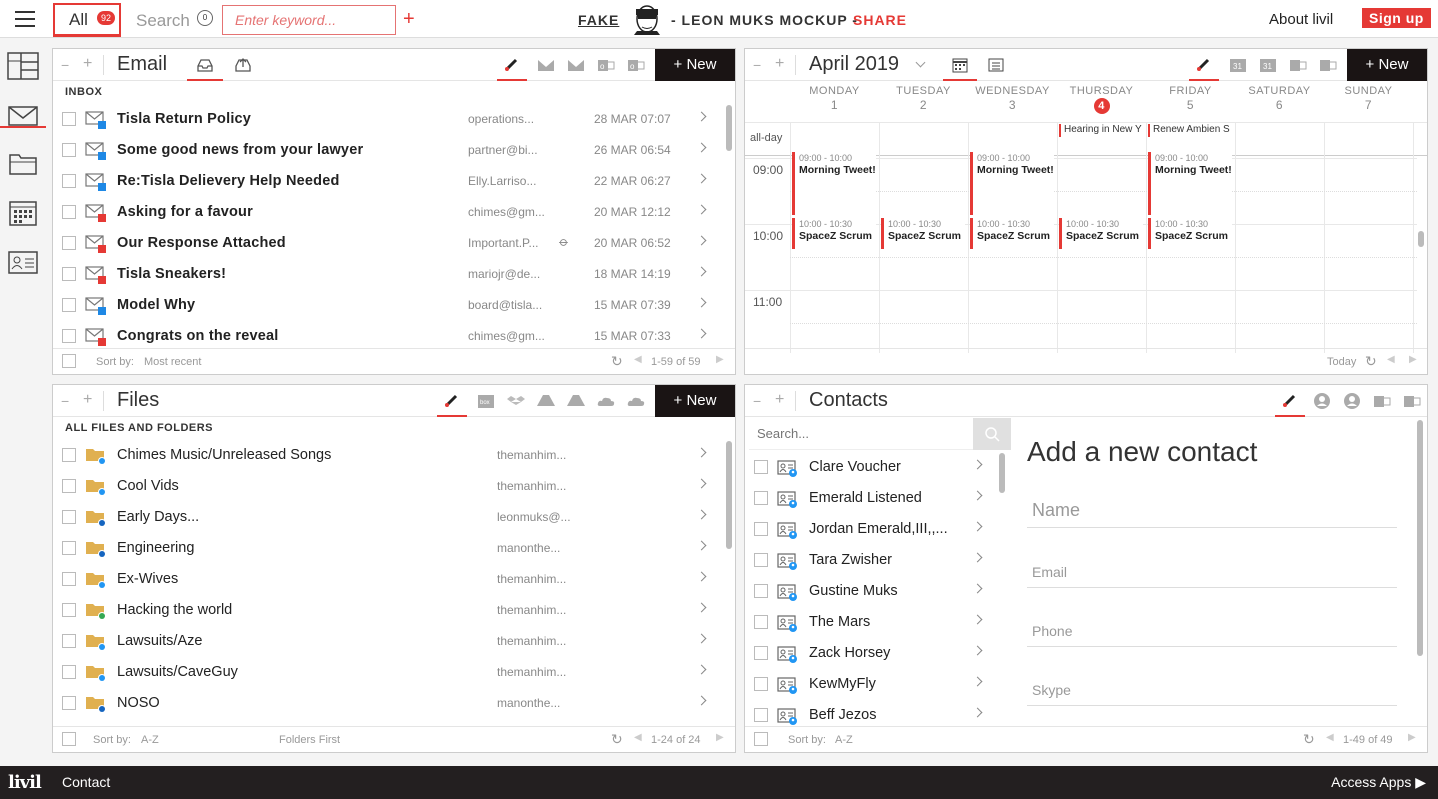  Describe the element at coordinates (23, 66) in the screenshot. I see `layout-icon` at that location.